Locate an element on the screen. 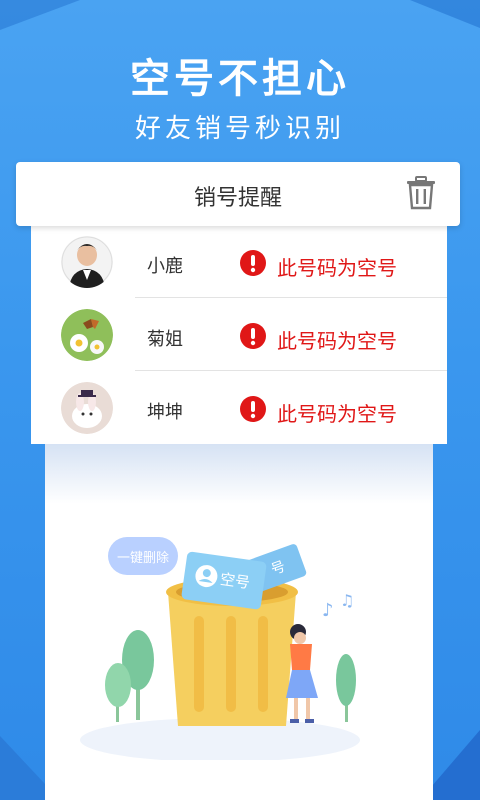  contact-row: 小鹿 此号码为空号 is located at coordinates (239, 262).